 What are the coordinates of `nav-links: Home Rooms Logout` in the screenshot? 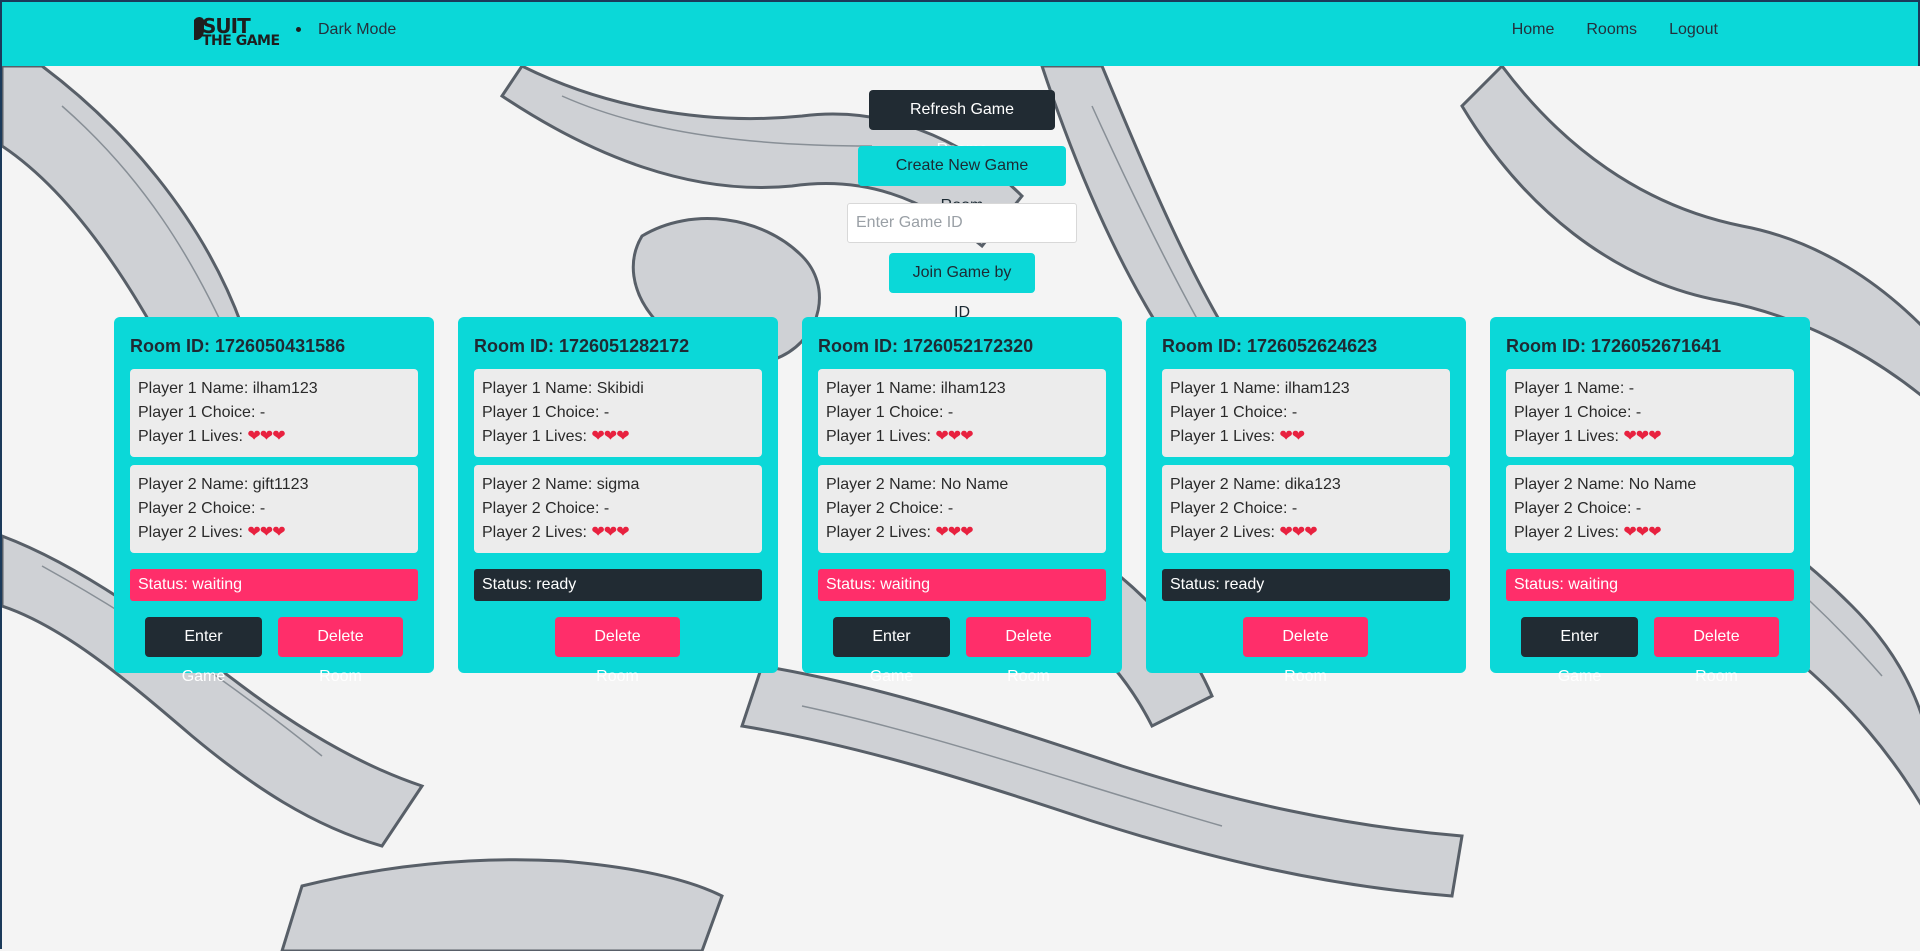 It's located at (1615, 30).